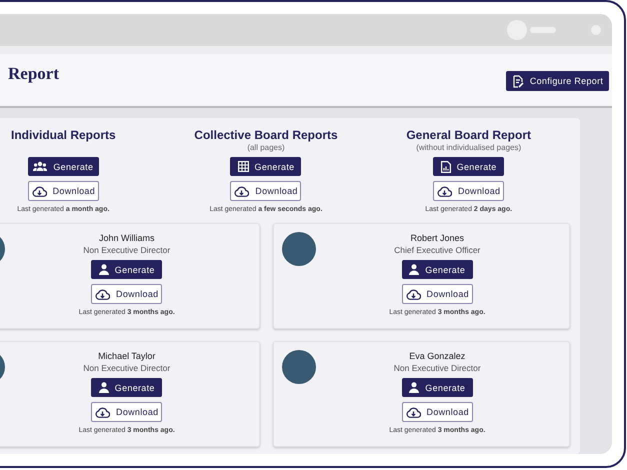  What do you see at coordinates (445, 166) in the screenshot?
I see `document-chart-icon` at bounding box center [445, 166].